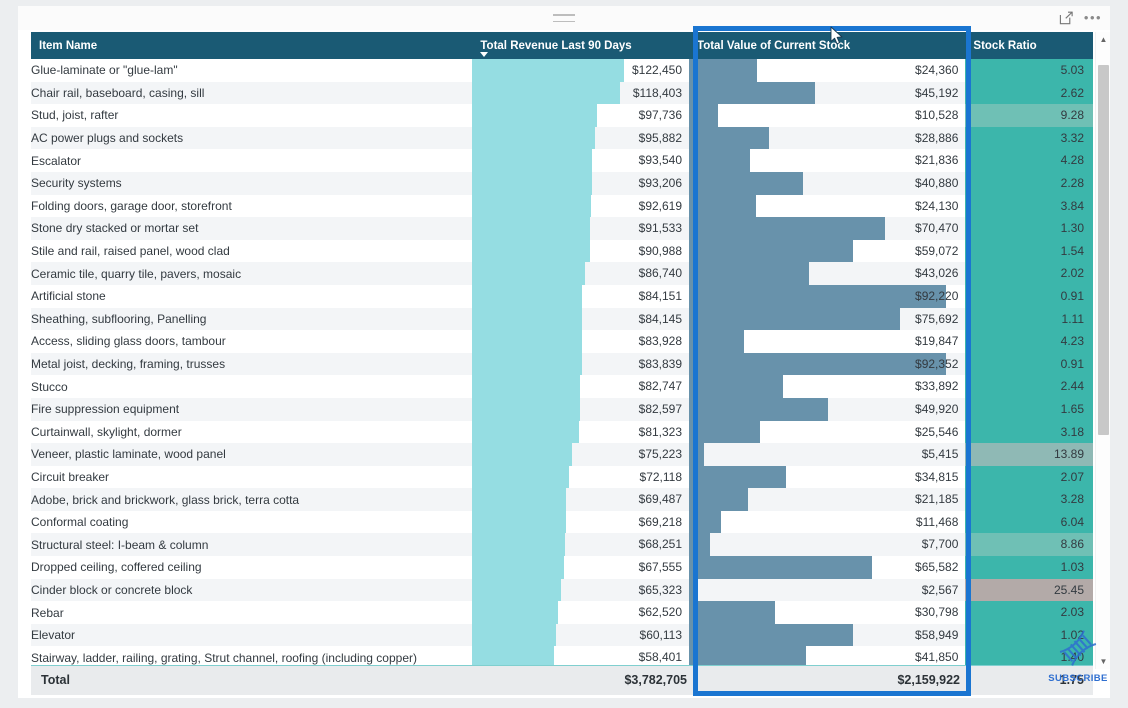 Image resolution: width=1128 pixels, height=708 pixels. What do you see at coordinates (1072, 521) in the screenshot?
I see `ratio-value: 6.04` at bounding box center [1072, 521].